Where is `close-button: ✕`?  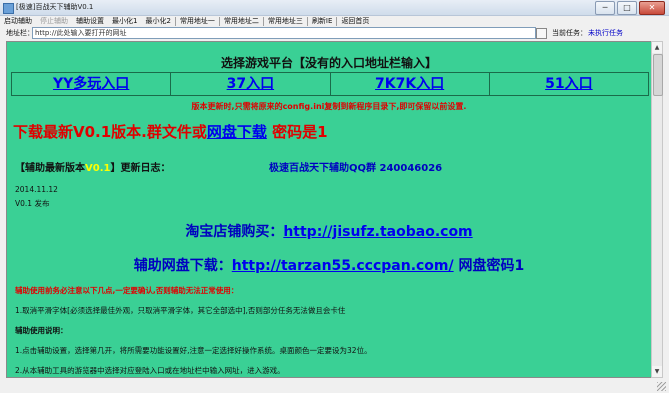 close-button: ✕ is located at coordinates (652, 8).